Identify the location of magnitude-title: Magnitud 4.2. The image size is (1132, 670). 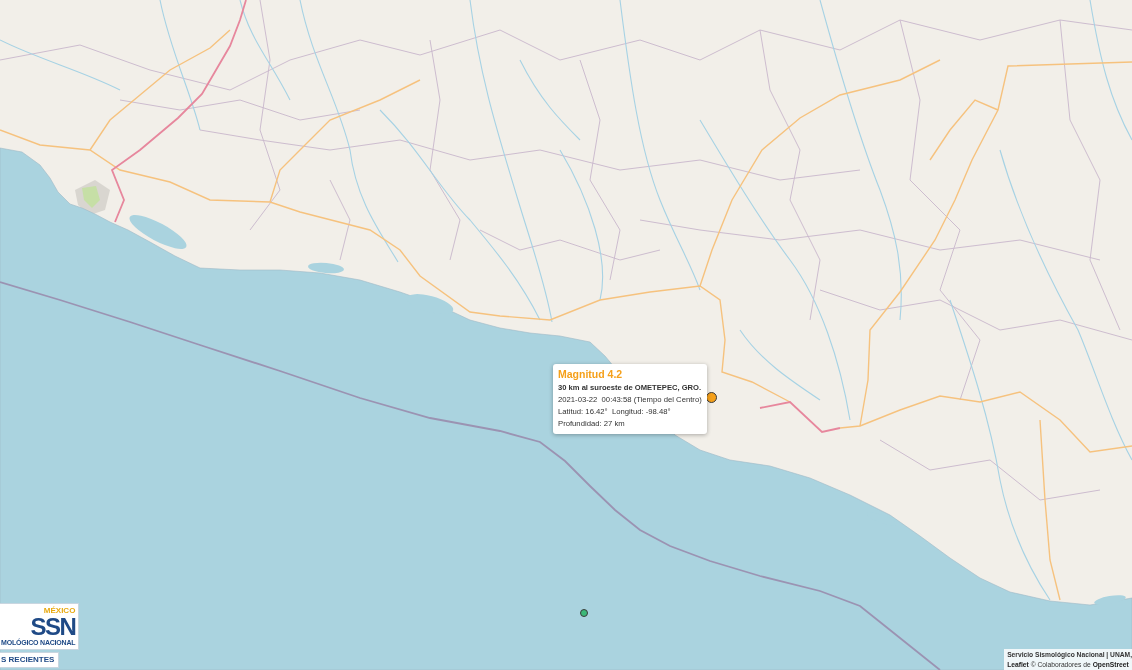
(590, 374).